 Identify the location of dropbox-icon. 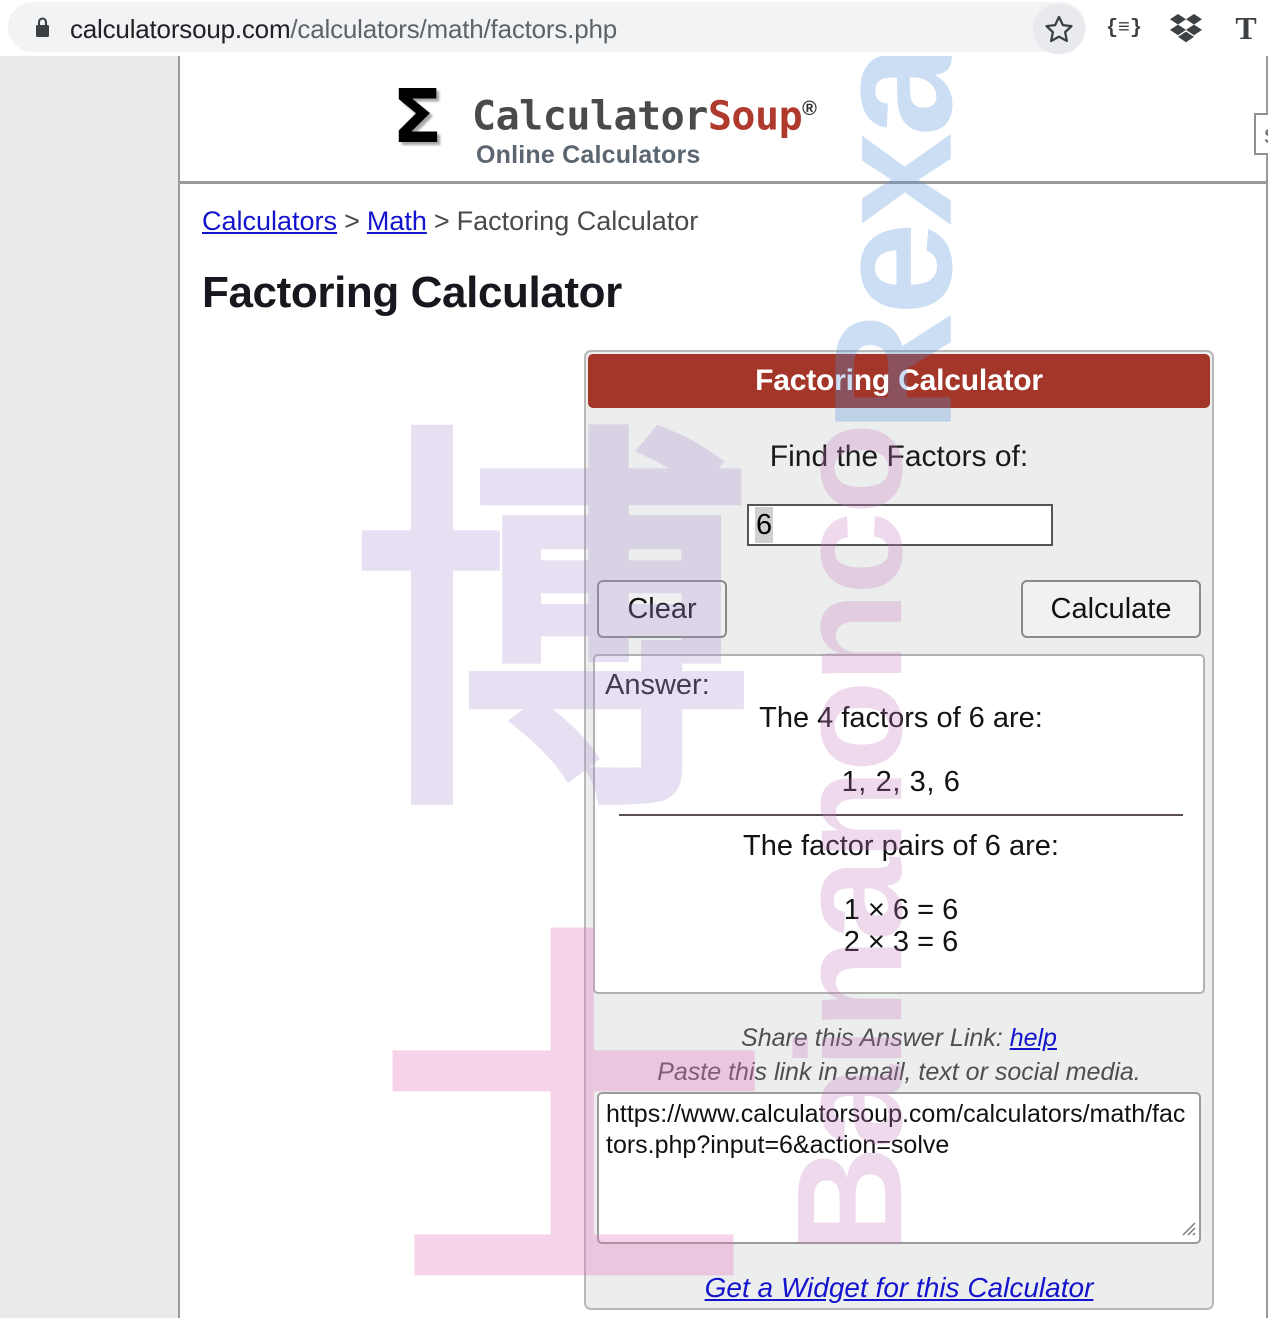
(1186, 28).